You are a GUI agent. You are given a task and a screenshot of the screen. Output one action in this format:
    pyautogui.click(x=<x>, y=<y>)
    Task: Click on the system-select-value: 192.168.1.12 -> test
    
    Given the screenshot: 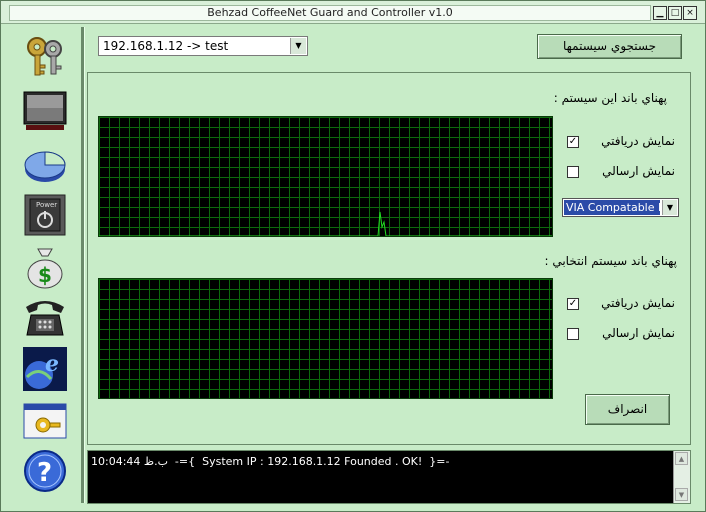 What is the action you would take?
    pyautogui.click(x=166, y=46)
    